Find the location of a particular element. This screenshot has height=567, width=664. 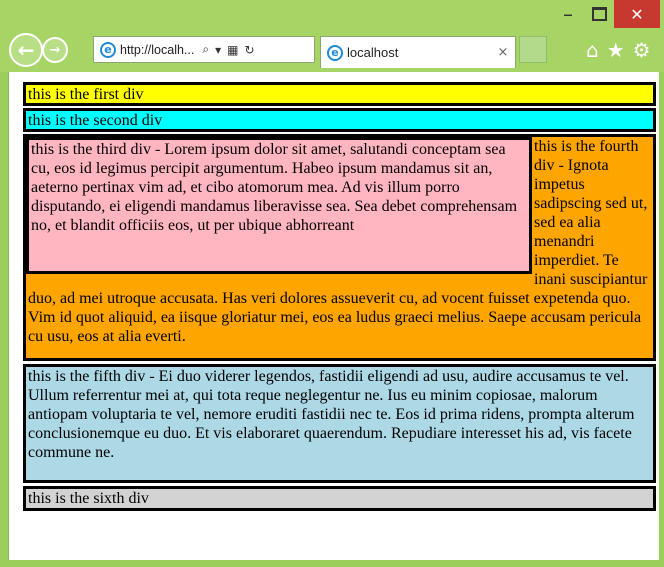

close-button: ✕ is located at coordinates (637, 14).